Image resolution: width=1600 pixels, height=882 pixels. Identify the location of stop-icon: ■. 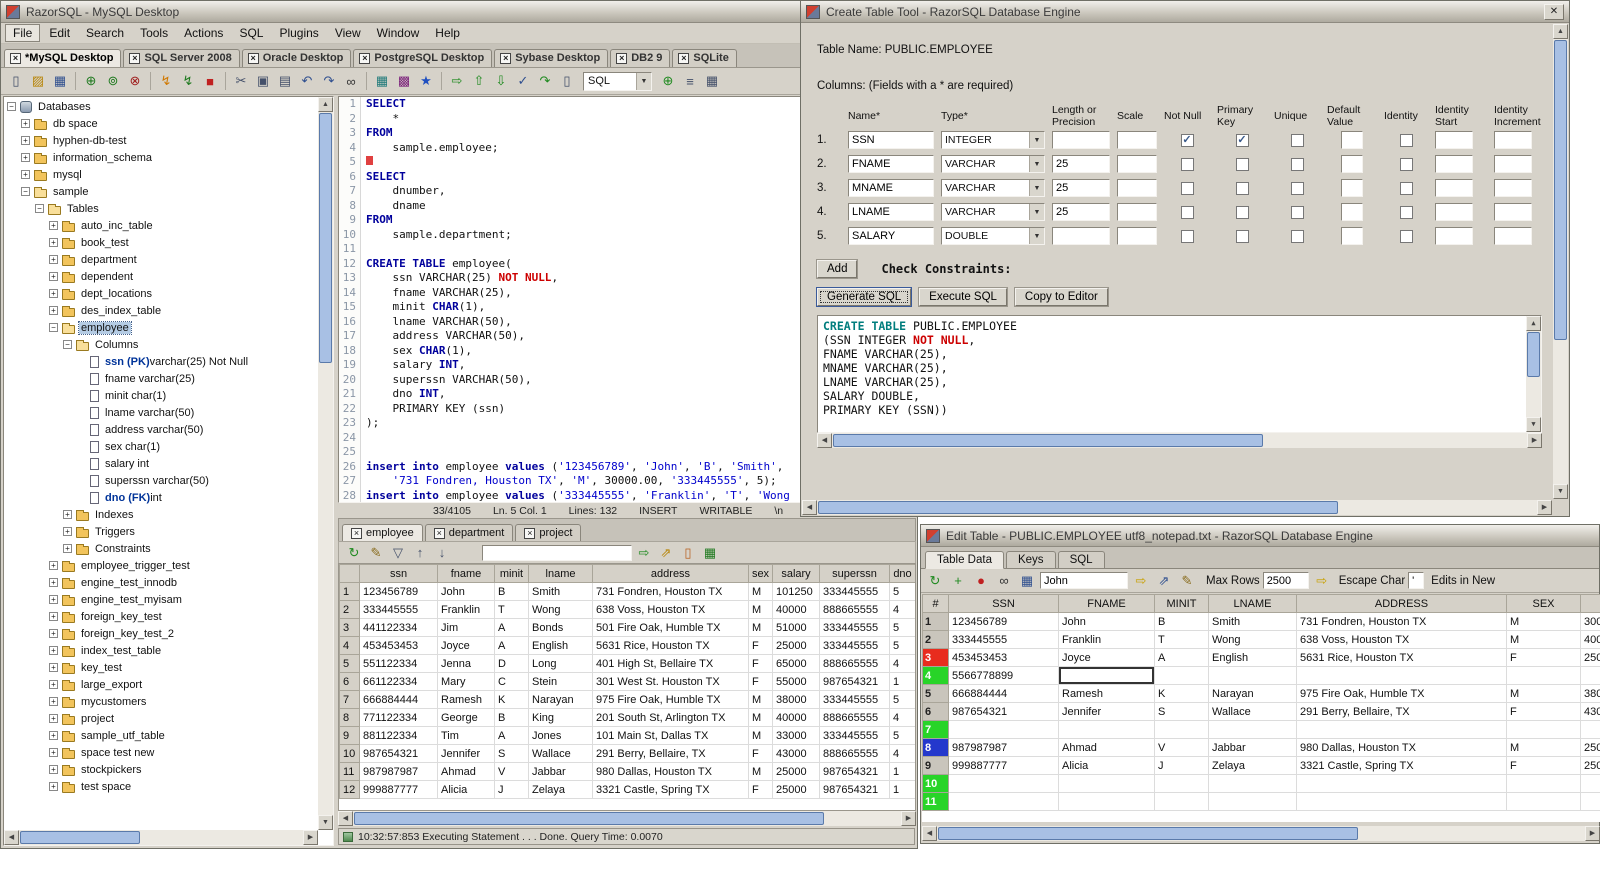
(210, 81).